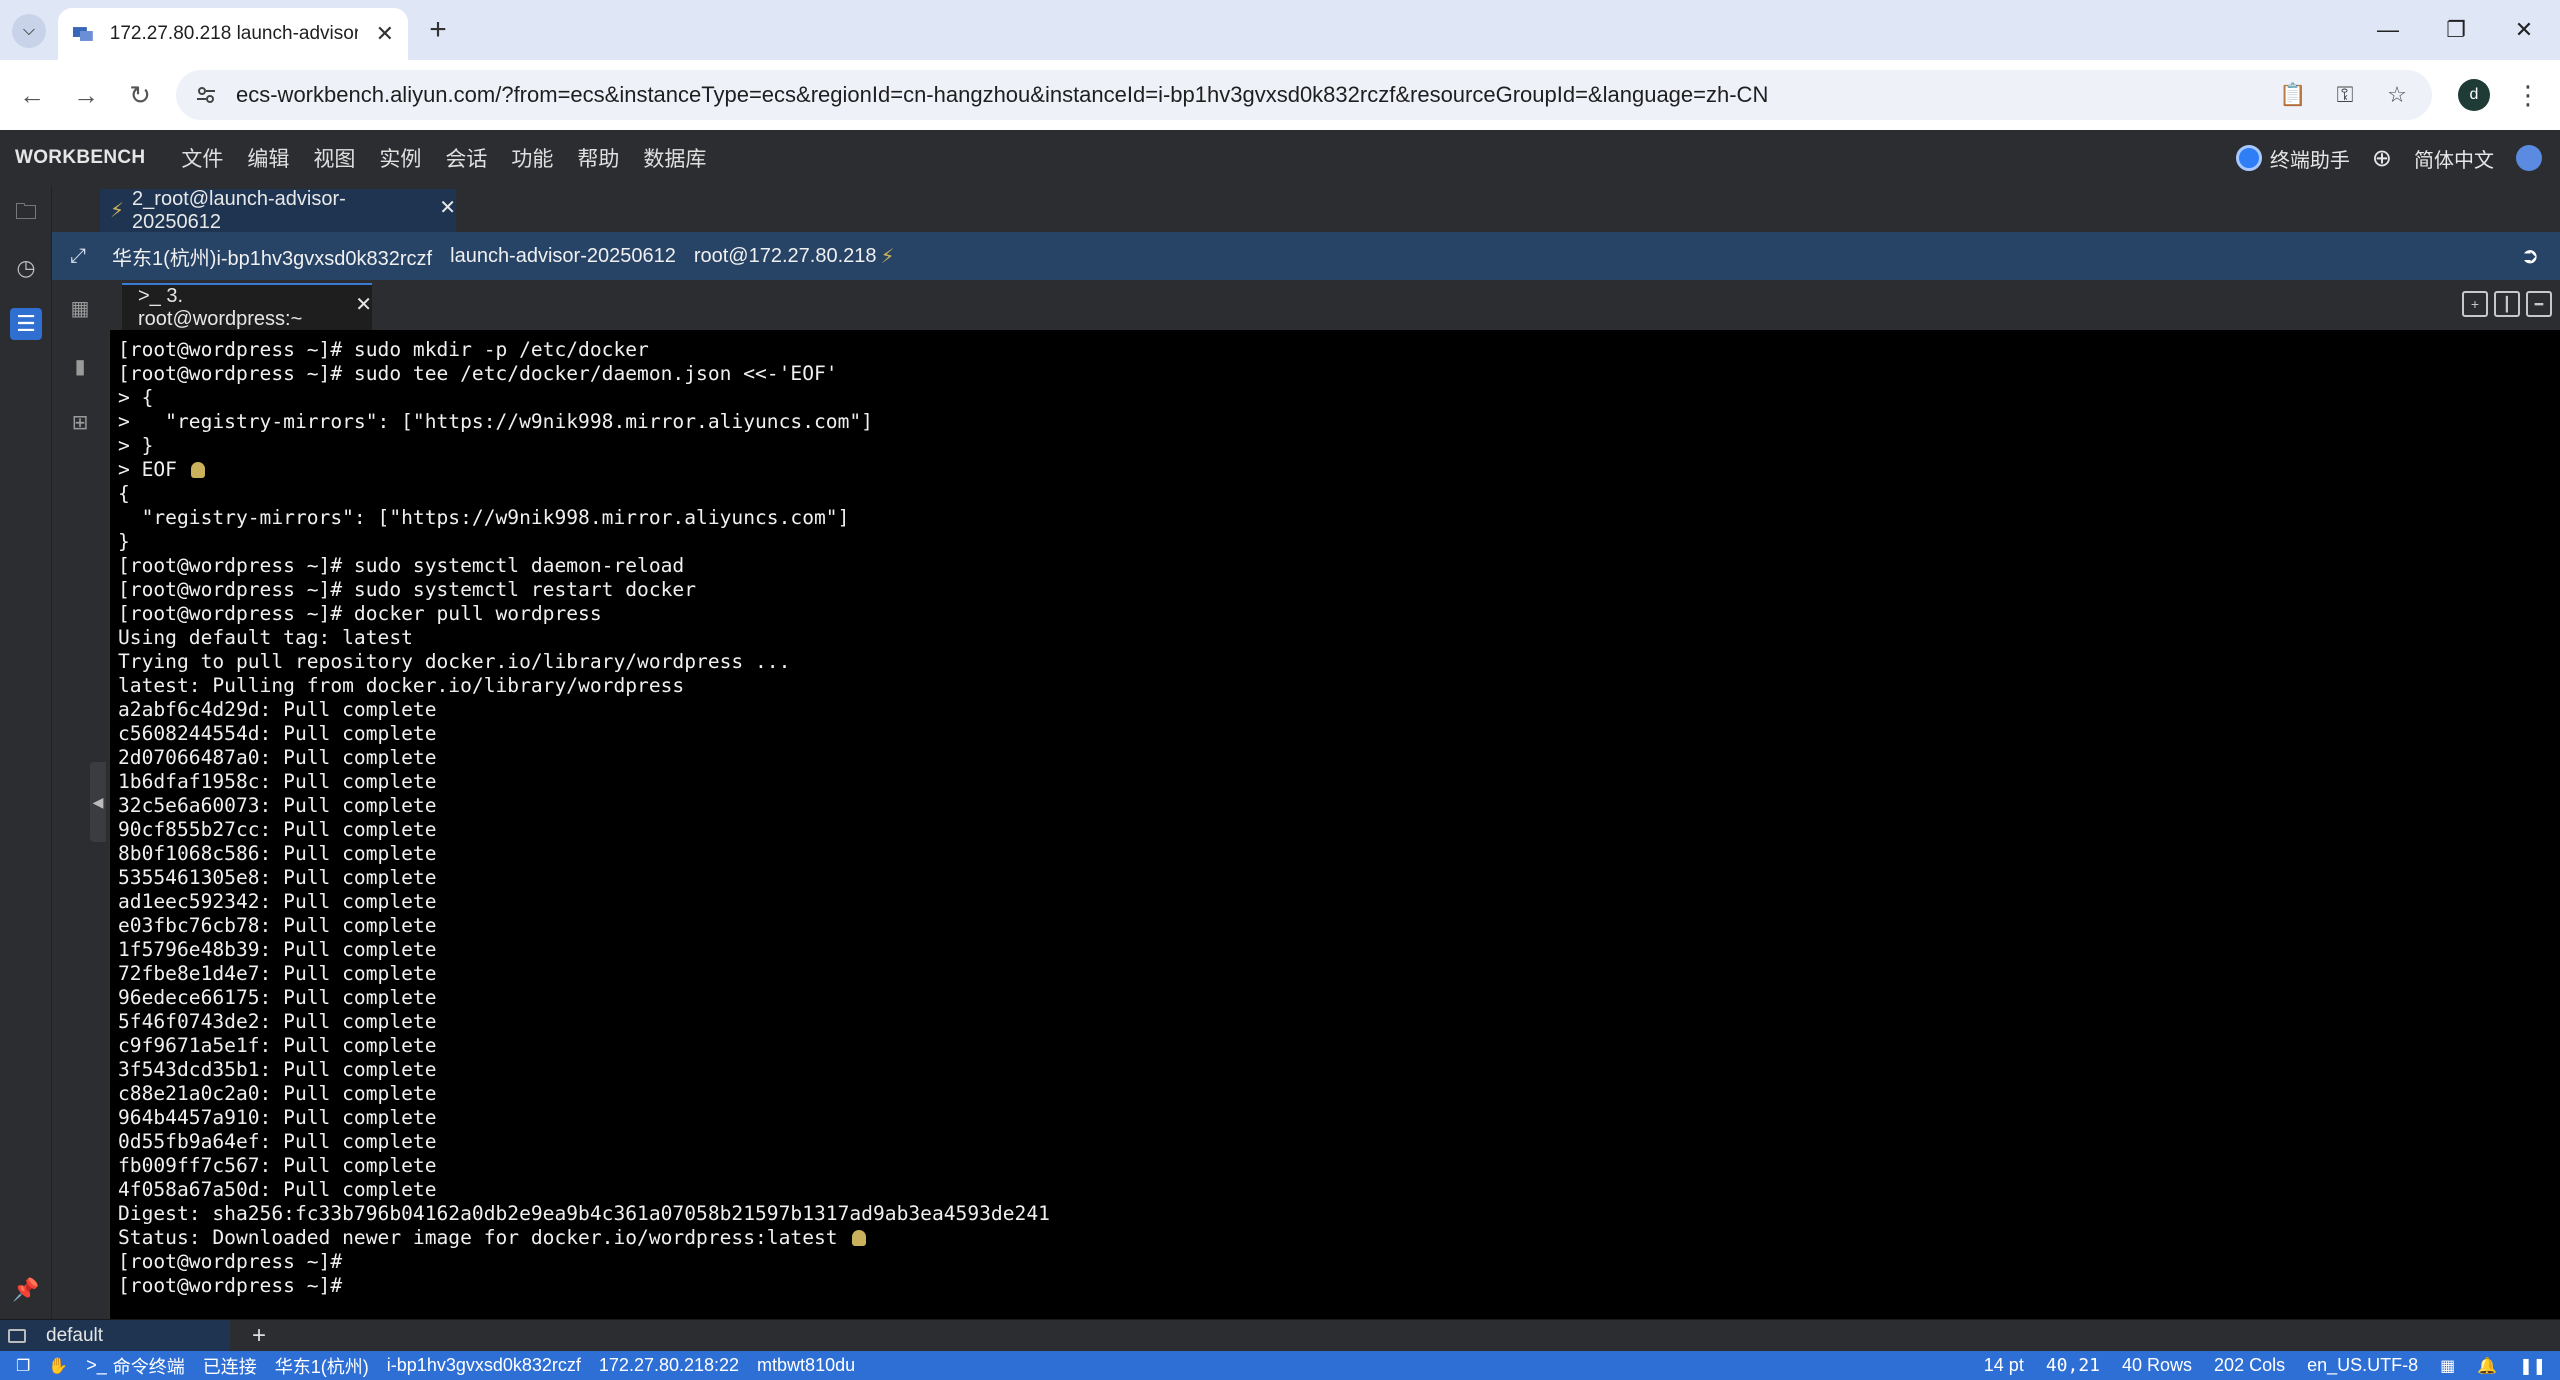 This screenshot has width=2560, height=1380. Describe the element at coordinates (277, 1021) in the screenshot. I see `terminal-line: 5f46f0743de2: Pull complete` at that location.